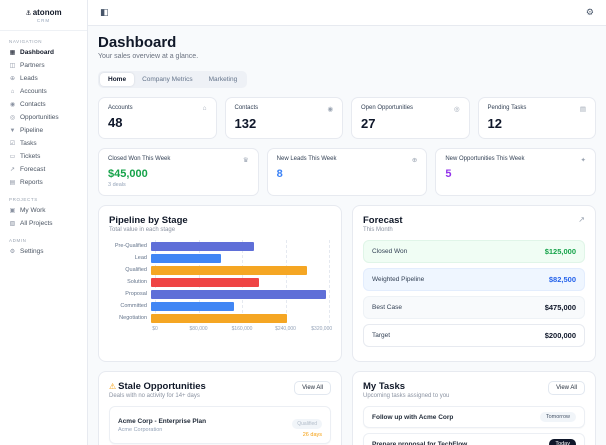  I want to click on tab-company-metrics: Company Metrics, so click(167, 79).